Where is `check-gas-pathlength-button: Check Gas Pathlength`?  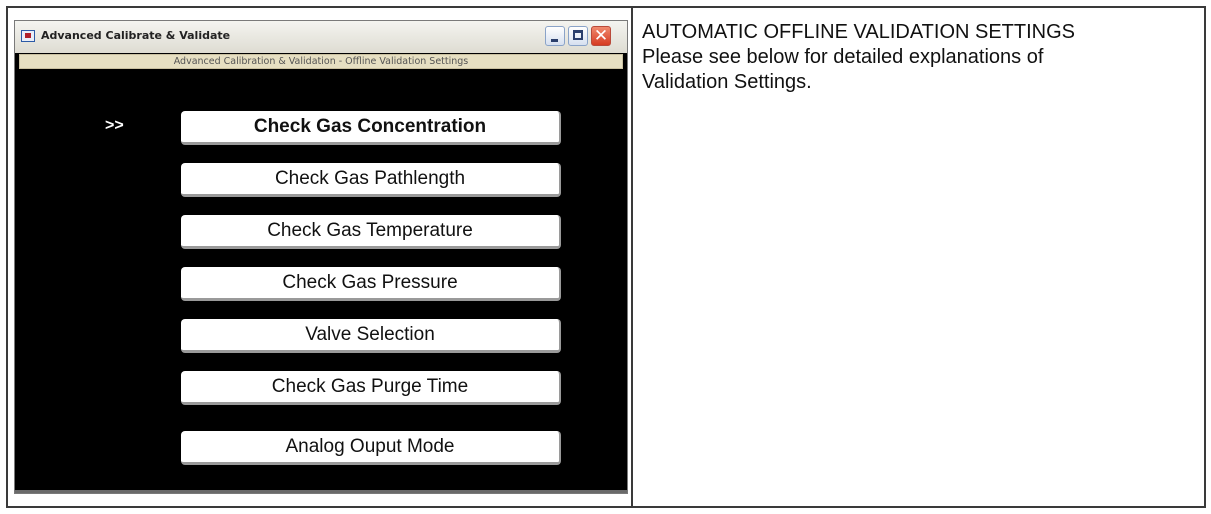 check-gas-pathlength-button: Check Gas Pathlength is located at coordinates (371, 180).